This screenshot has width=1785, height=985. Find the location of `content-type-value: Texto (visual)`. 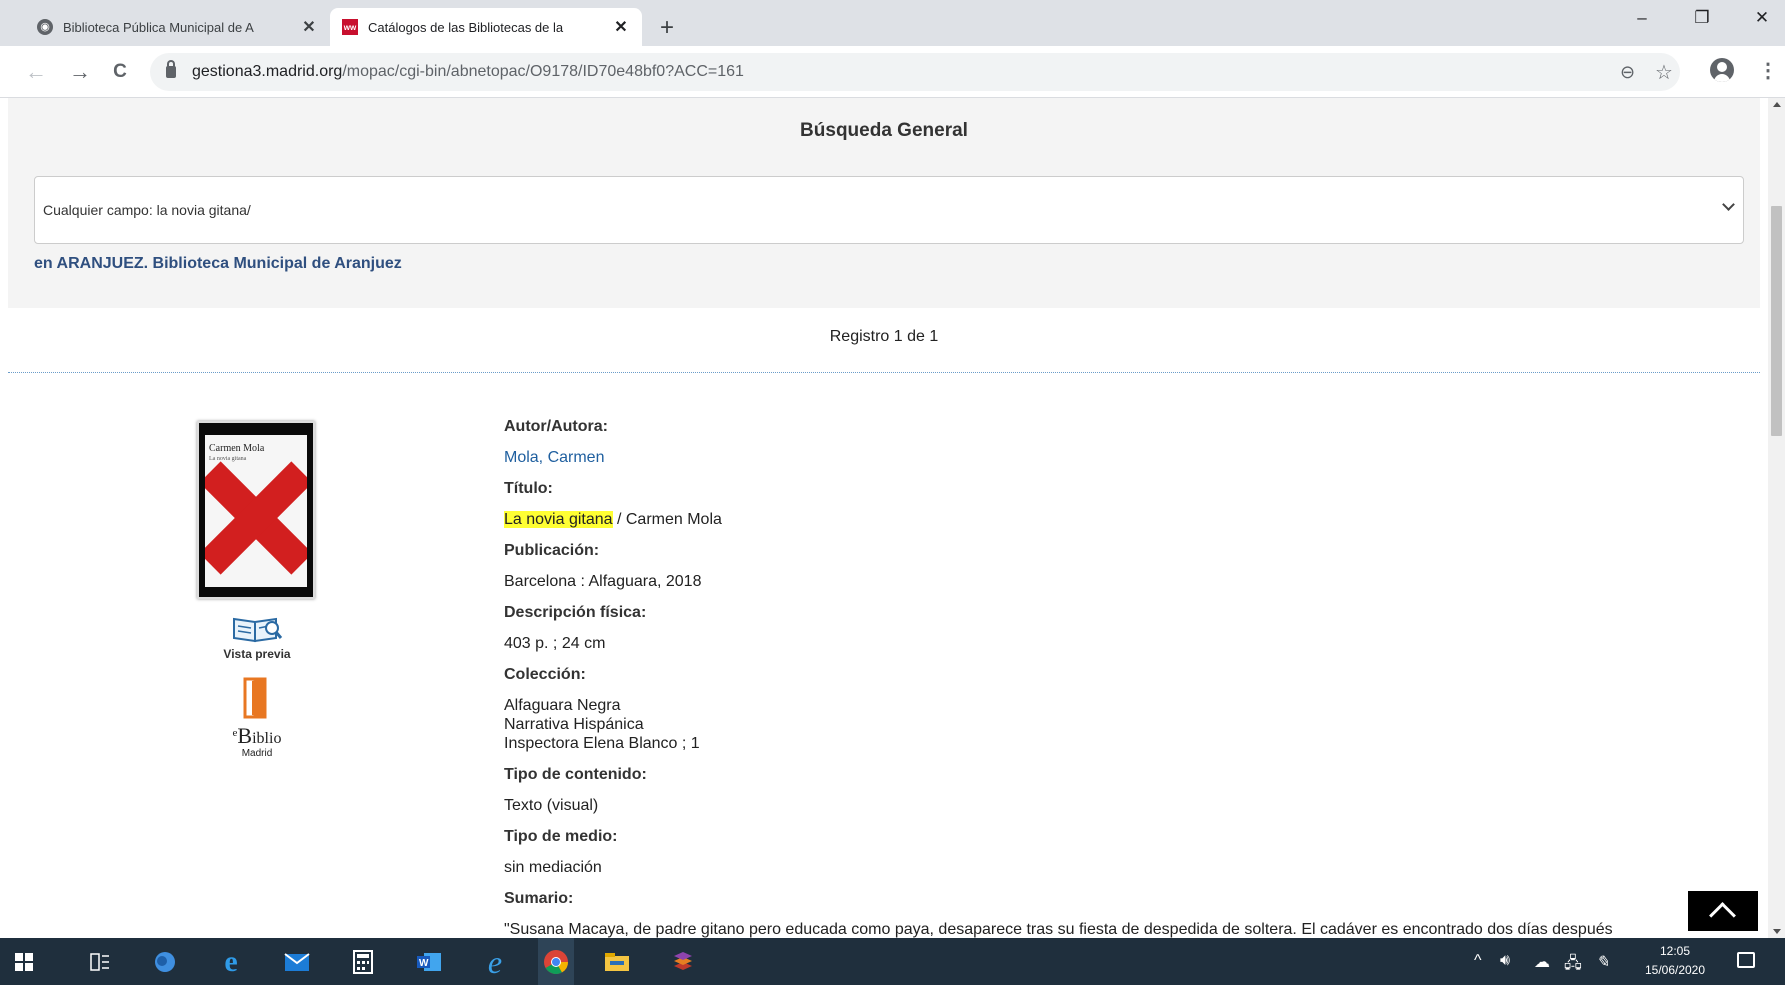

content-type-value: Texto (visual) is located at coordinates (551, 805).